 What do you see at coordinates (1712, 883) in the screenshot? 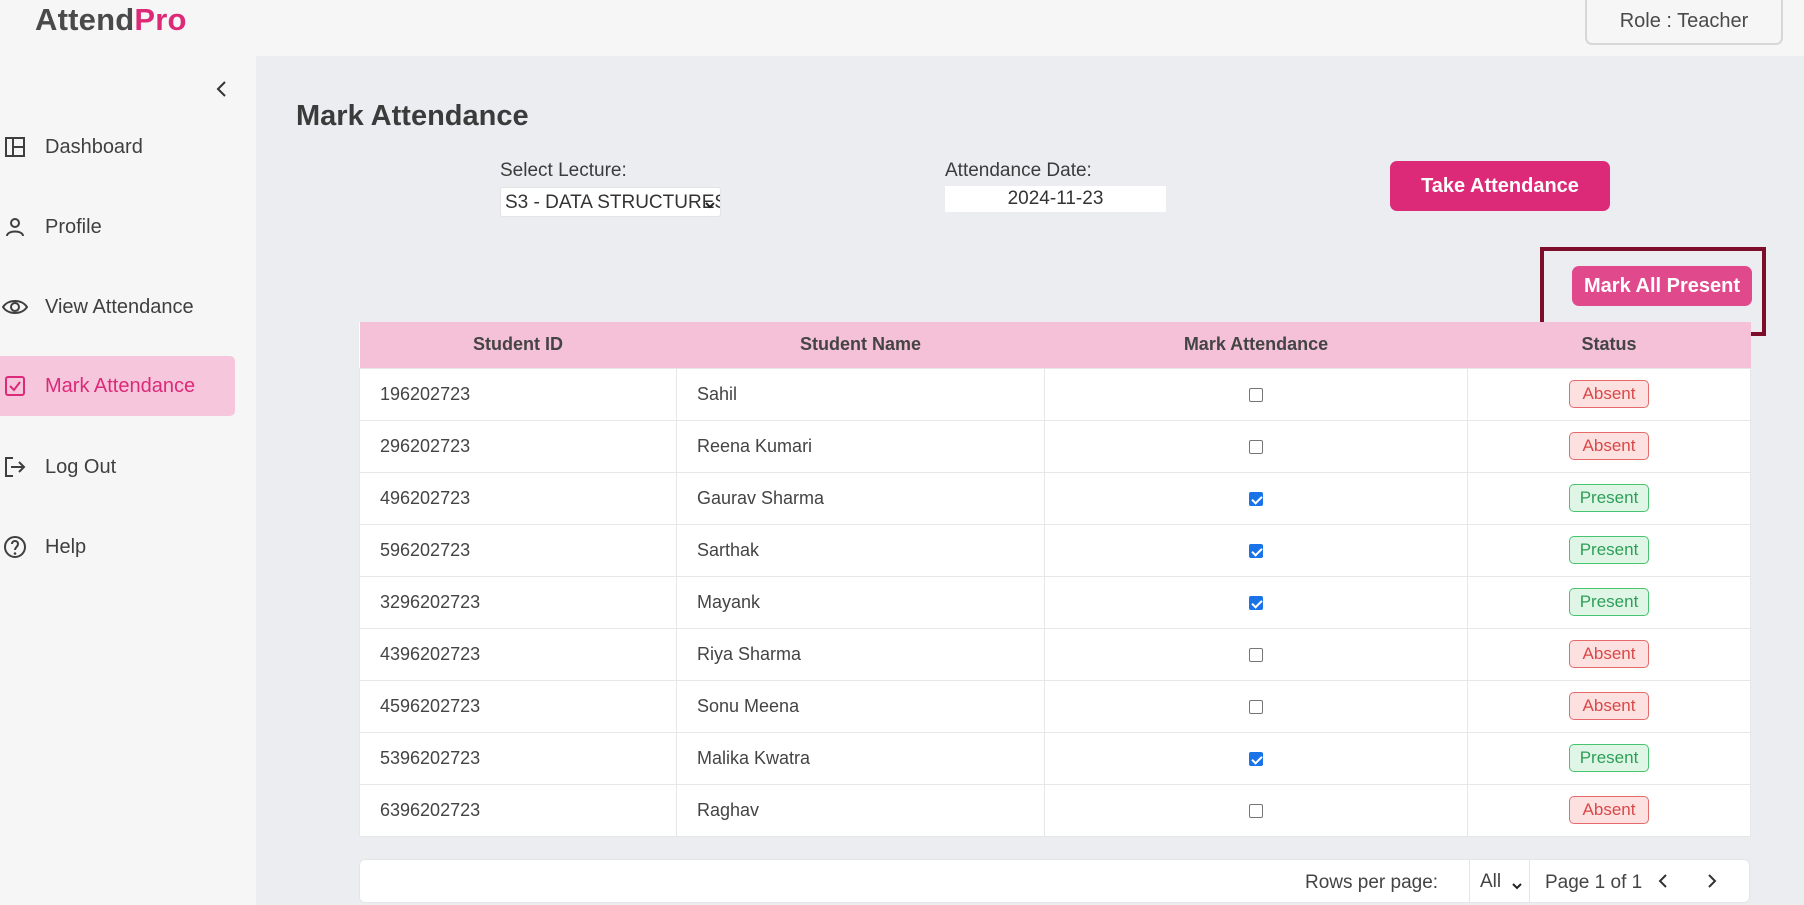
I see `chevron-right-icon` at bounding box center [1712, 883].